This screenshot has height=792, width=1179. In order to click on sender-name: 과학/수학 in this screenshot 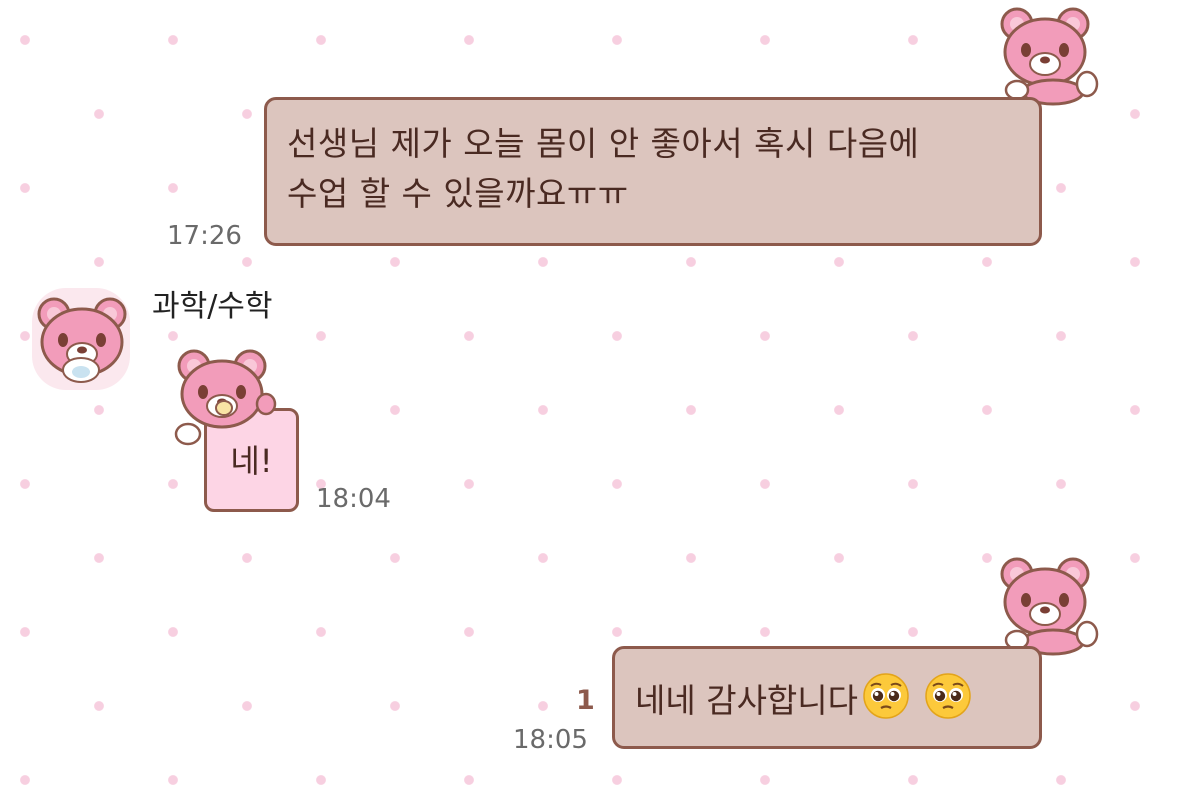, I will do `click(212, 306)`.